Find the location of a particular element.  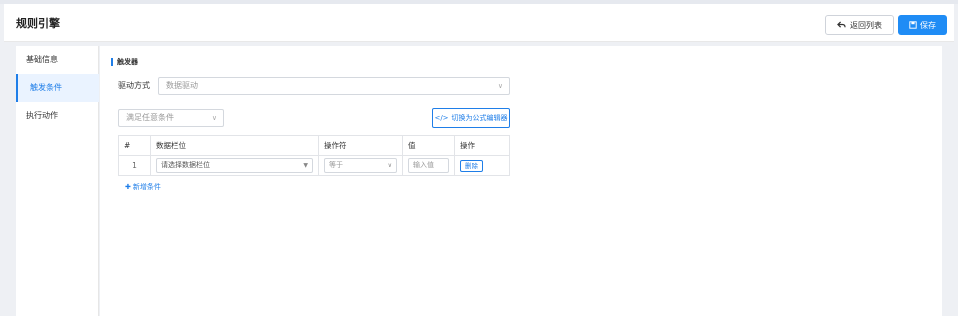

field-select-value: 请选择数据栏位 is located at coordinates (185, 165).